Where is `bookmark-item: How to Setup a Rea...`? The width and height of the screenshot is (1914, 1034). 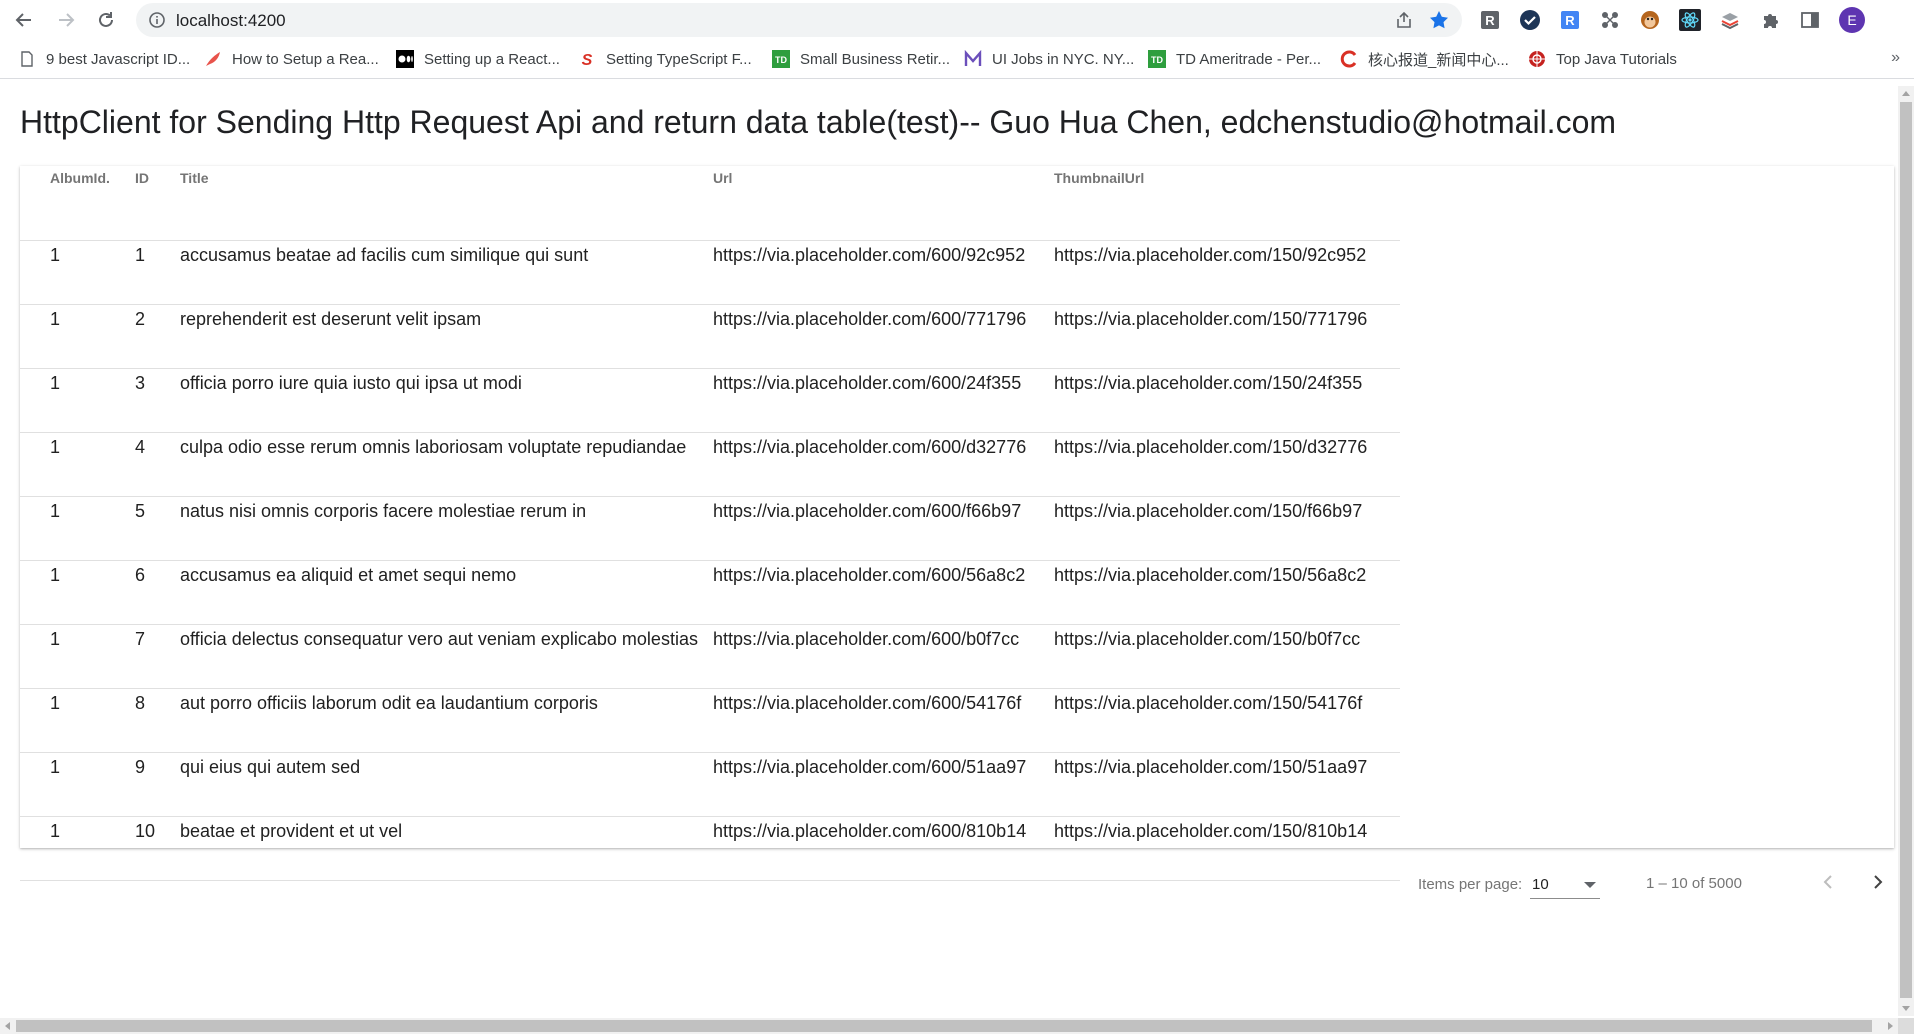
bookmark-item: How to Setup a Rea... is located at coordinates (291, 59).